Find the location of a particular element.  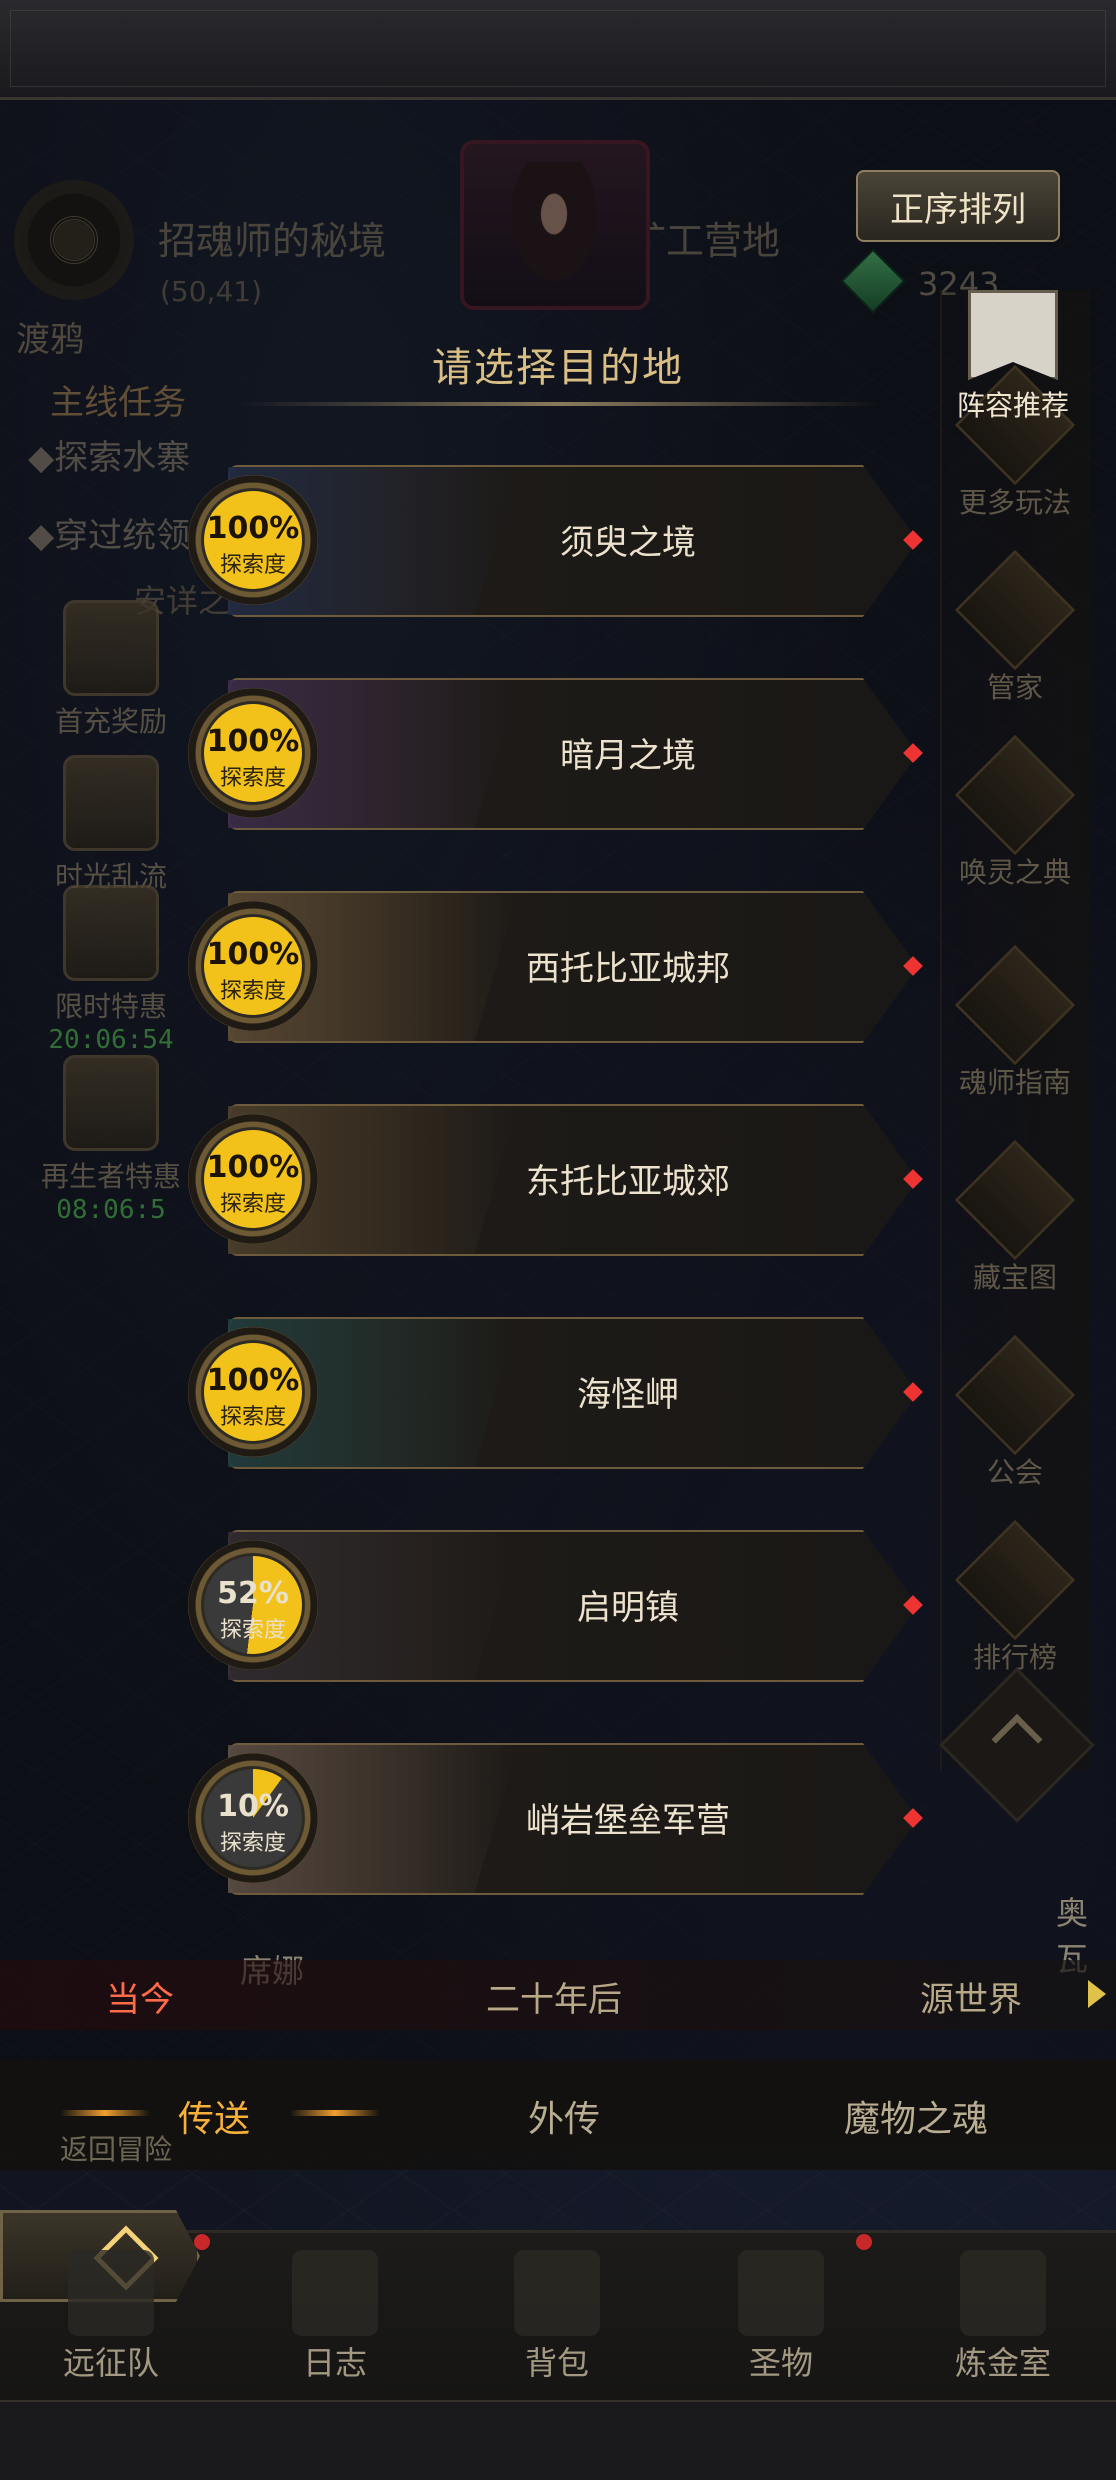

progress-medal: 10% 探索度 is located at coordinates (253, 1818).